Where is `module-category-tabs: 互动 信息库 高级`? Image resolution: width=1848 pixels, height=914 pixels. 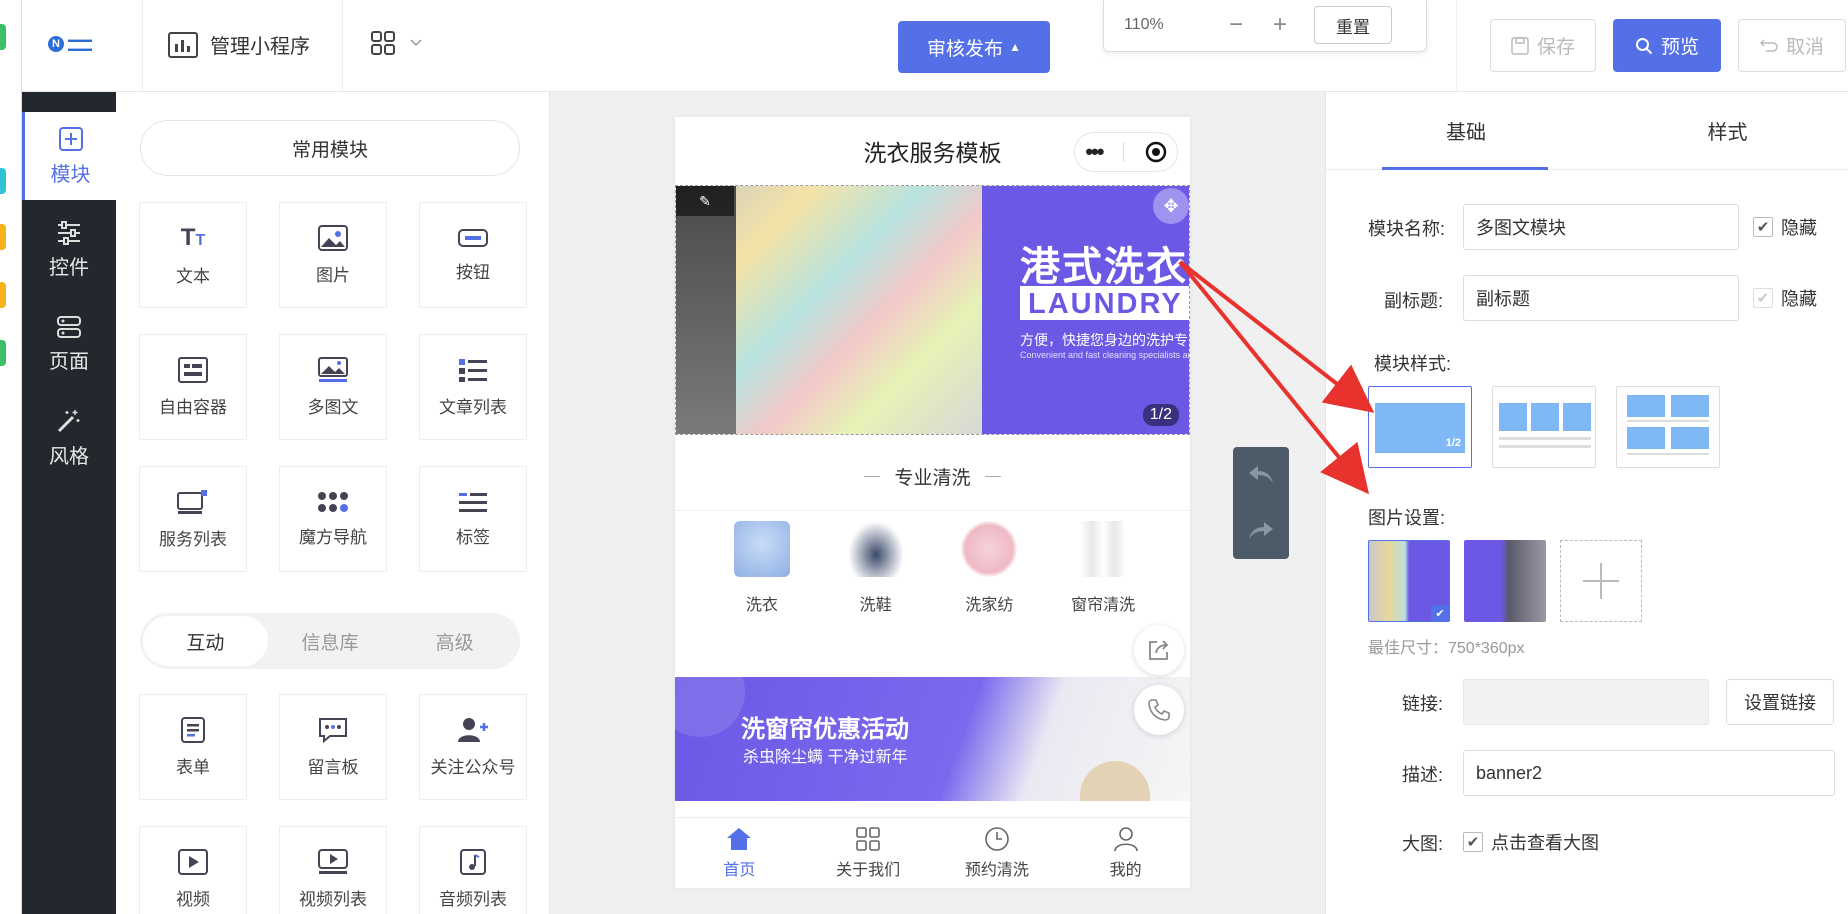 module-category-tabs: 互动 信息库 高级 is located at coordinates (330, 641).